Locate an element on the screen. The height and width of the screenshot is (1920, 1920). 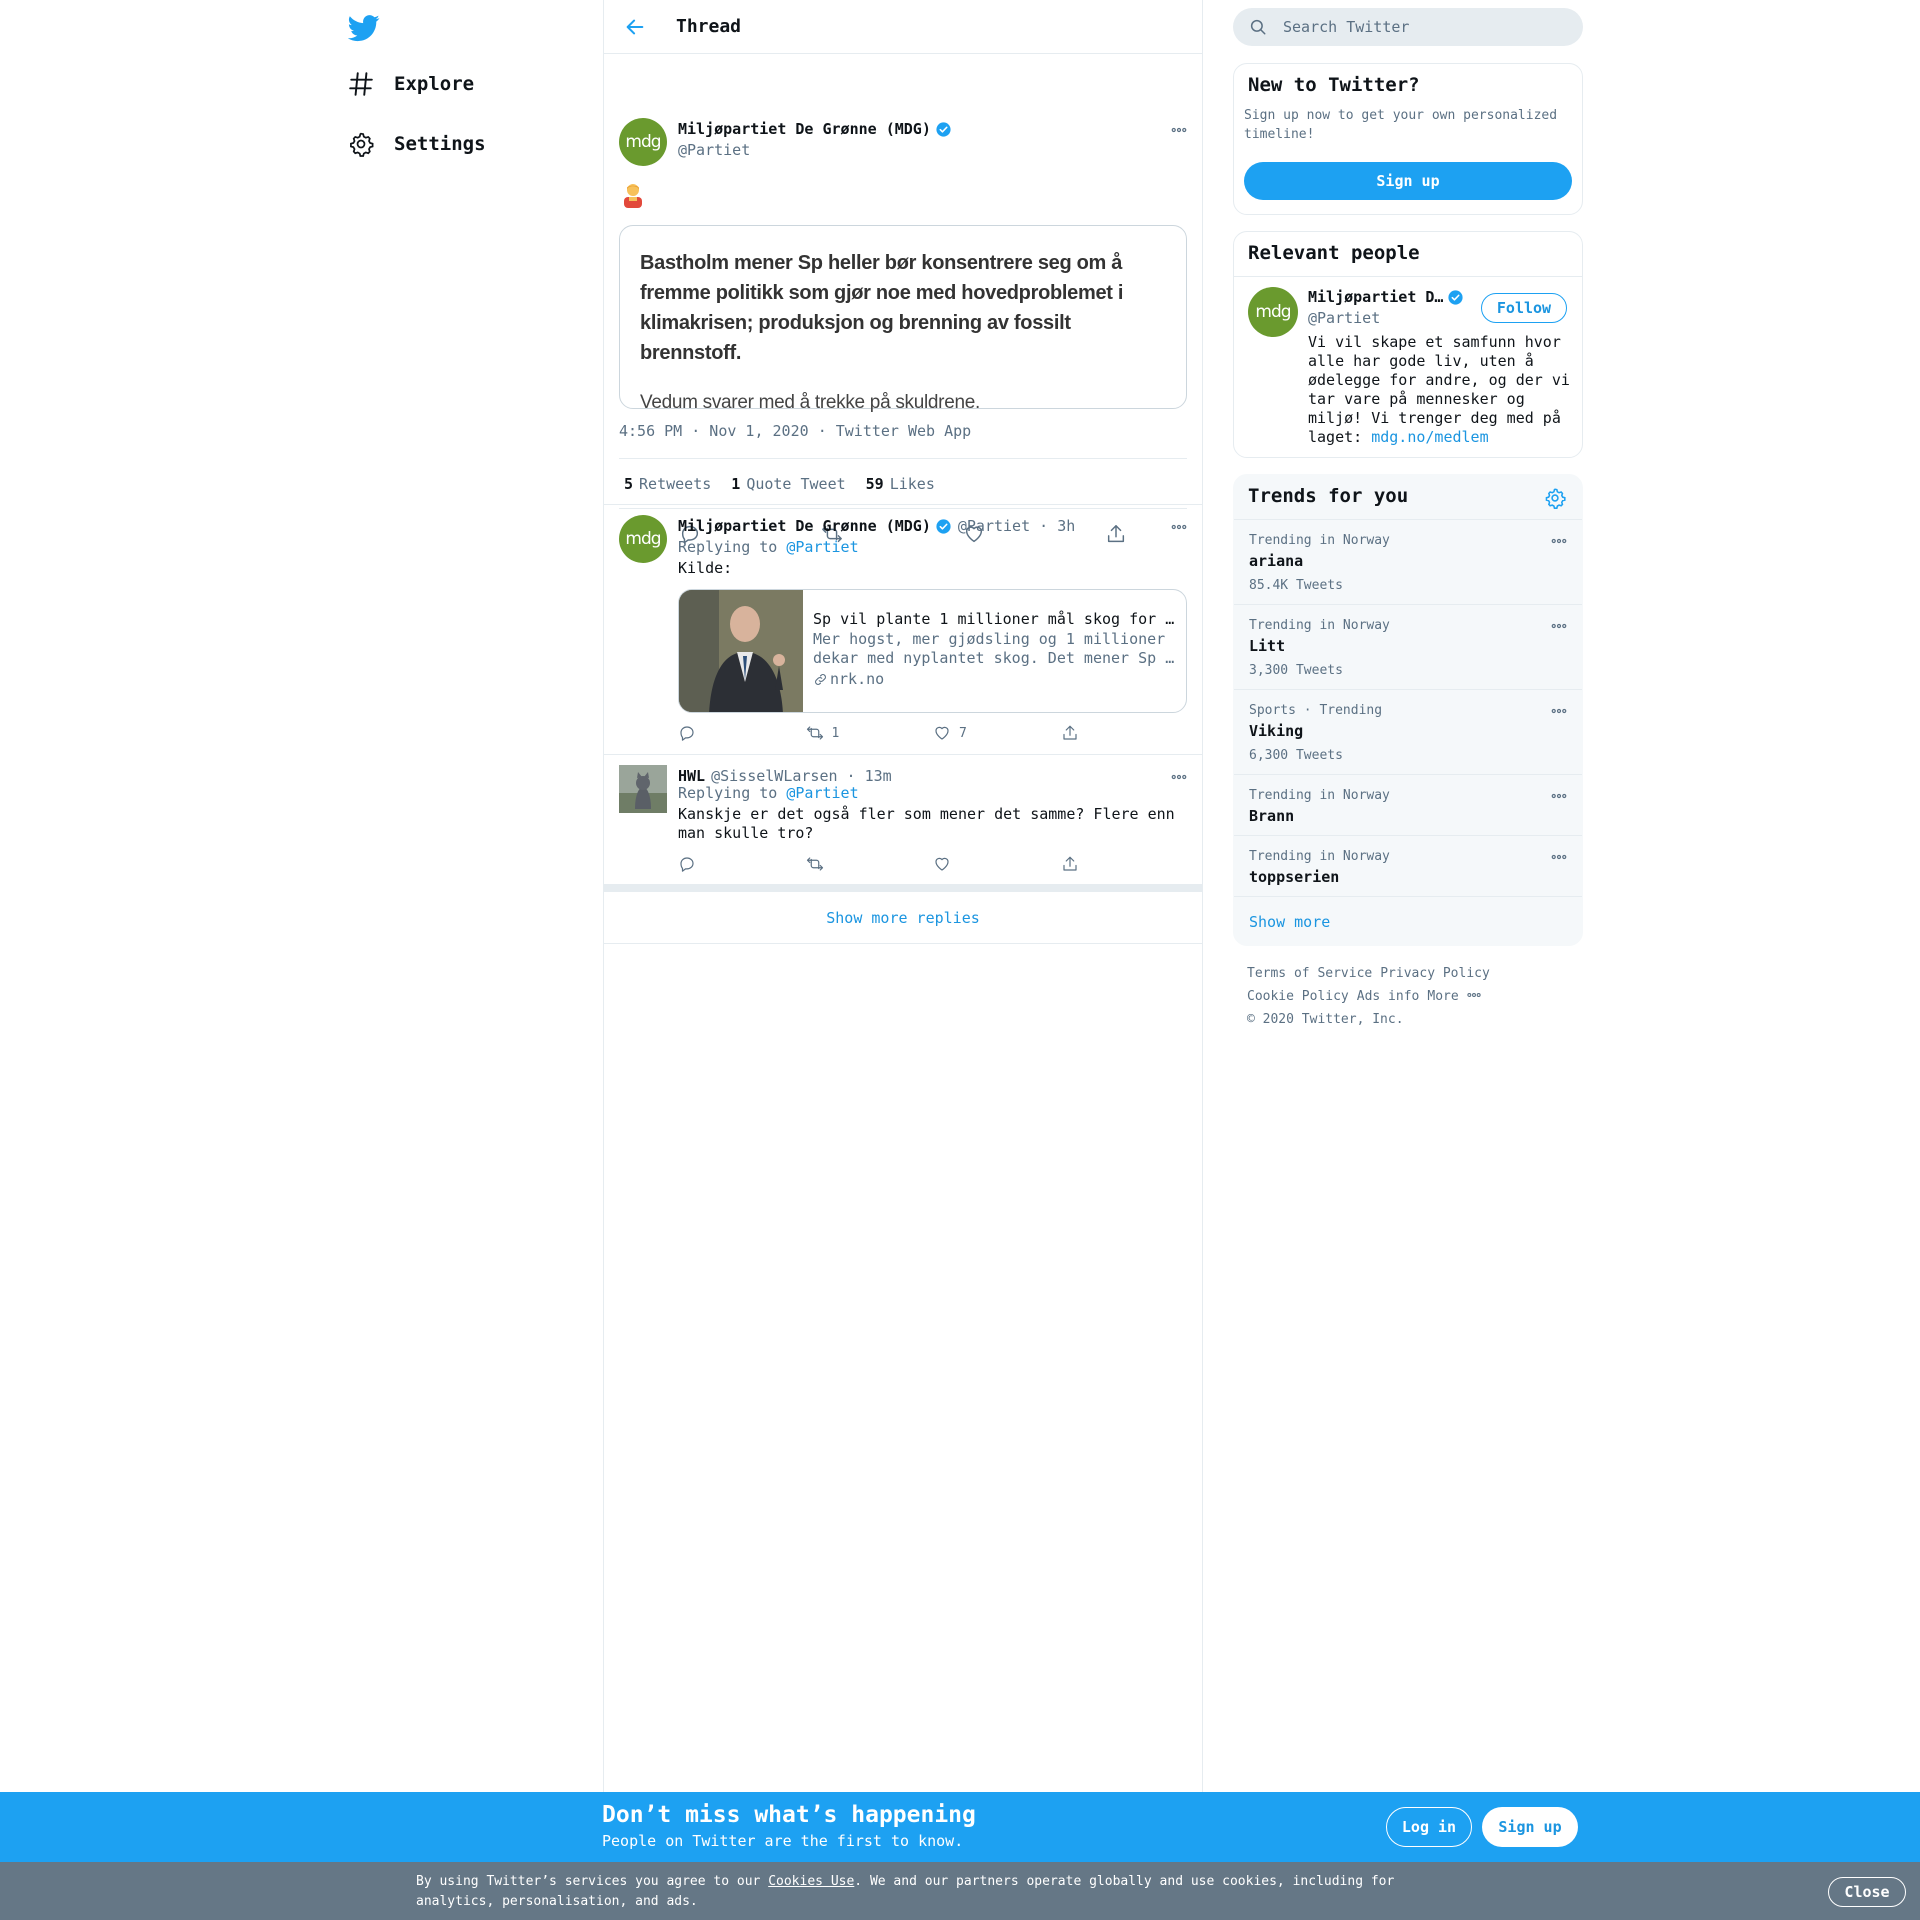
log-in-button: Log in is located at coordinates (1429, 1827).